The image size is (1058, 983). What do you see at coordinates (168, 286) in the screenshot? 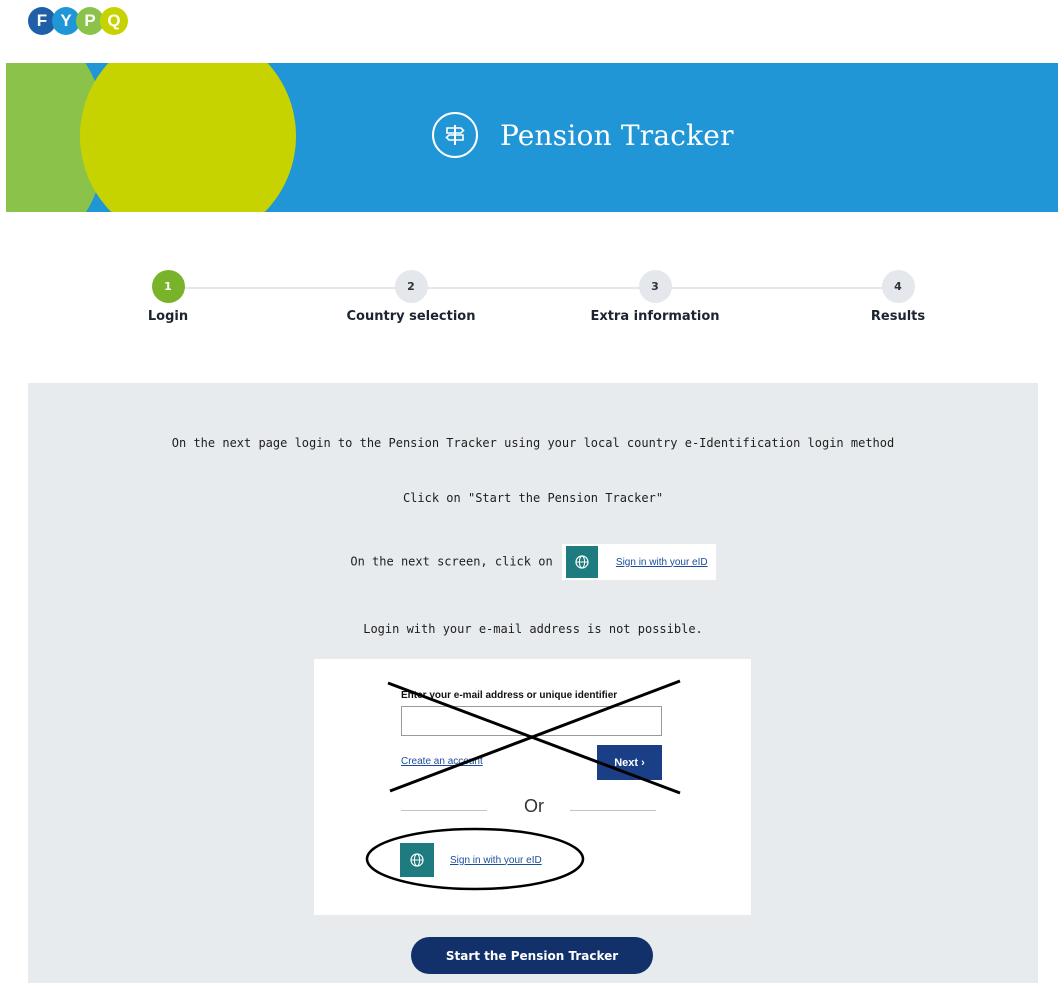
I see `step-number: 1` at bounding box center [168, 286].